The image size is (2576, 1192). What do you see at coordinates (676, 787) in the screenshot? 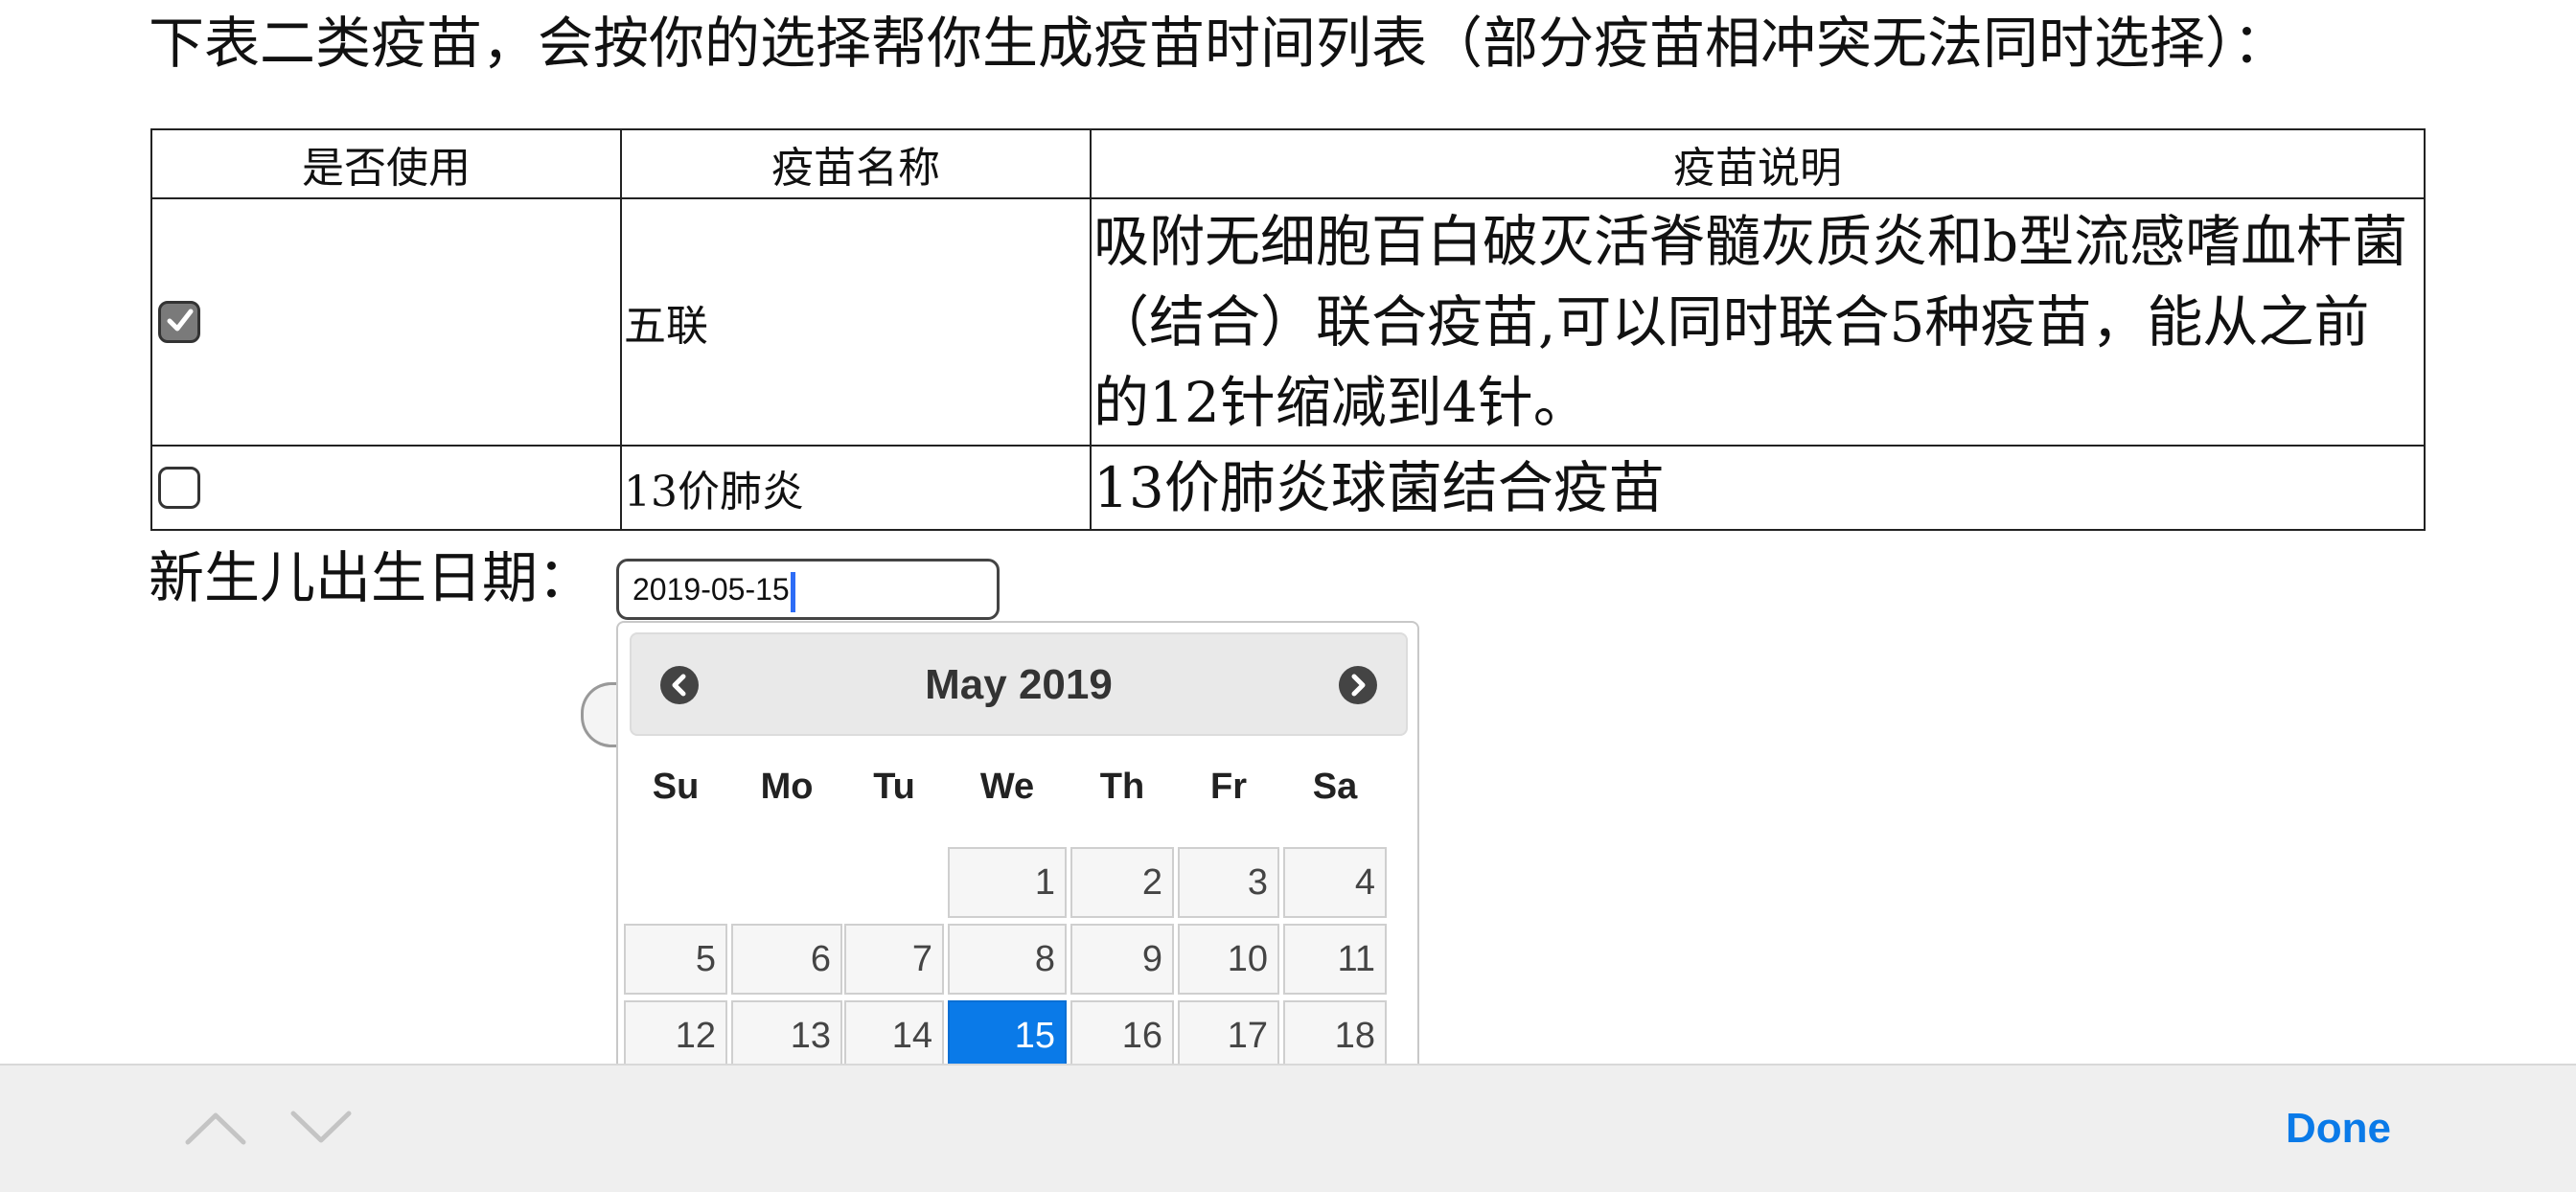
I see `weekday-label: Su` at bounding box center [676, 787].